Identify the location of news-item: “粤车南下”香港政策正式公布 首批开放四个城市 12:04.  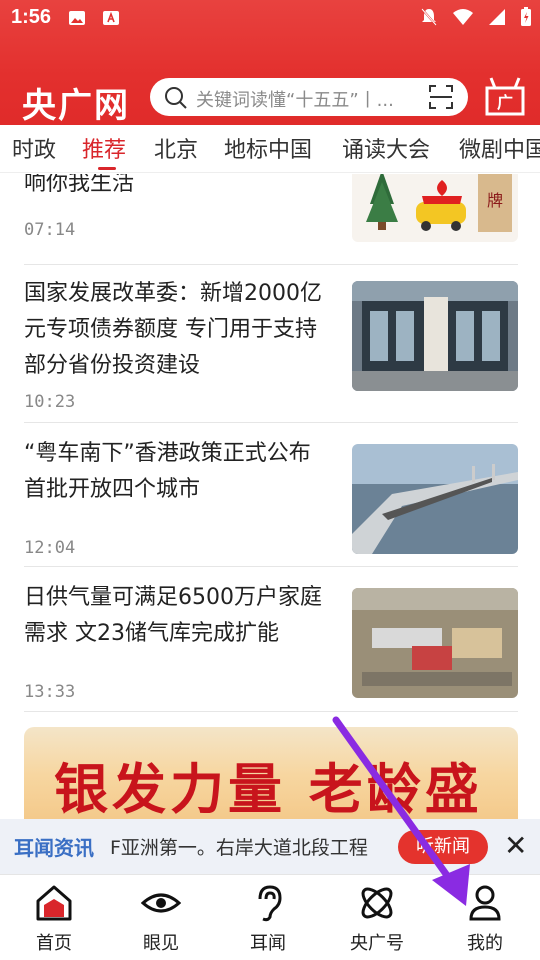
(271, 497).